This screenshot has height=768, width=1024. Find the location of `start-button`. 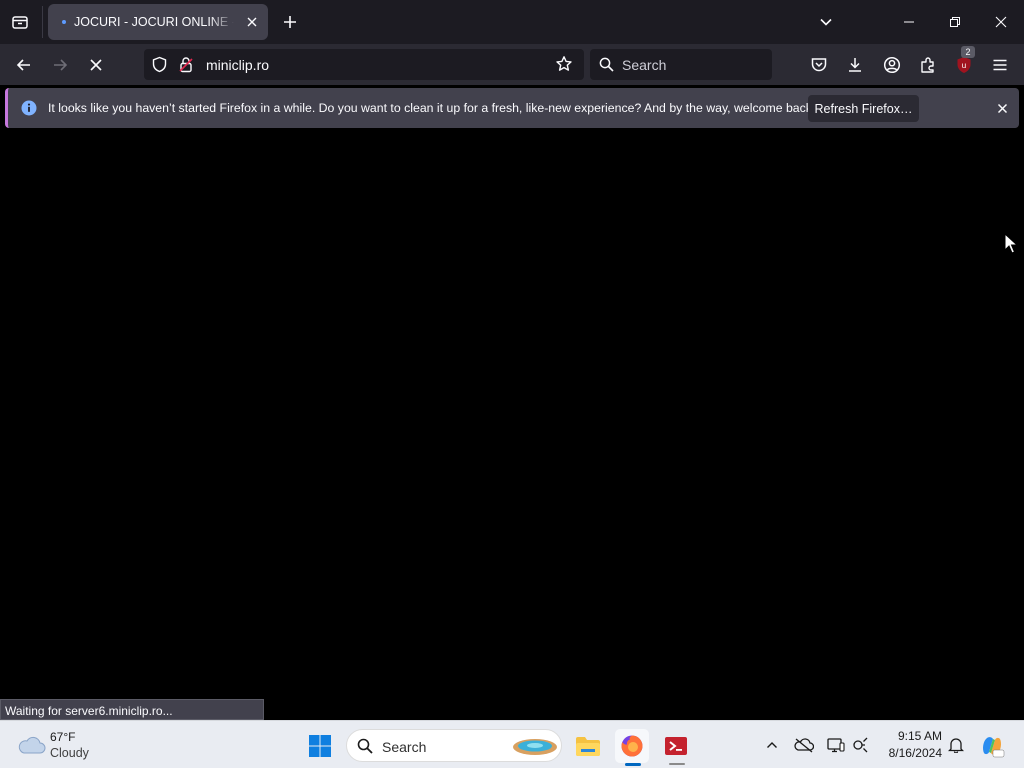

start-button is located at coordinates (320, 746).